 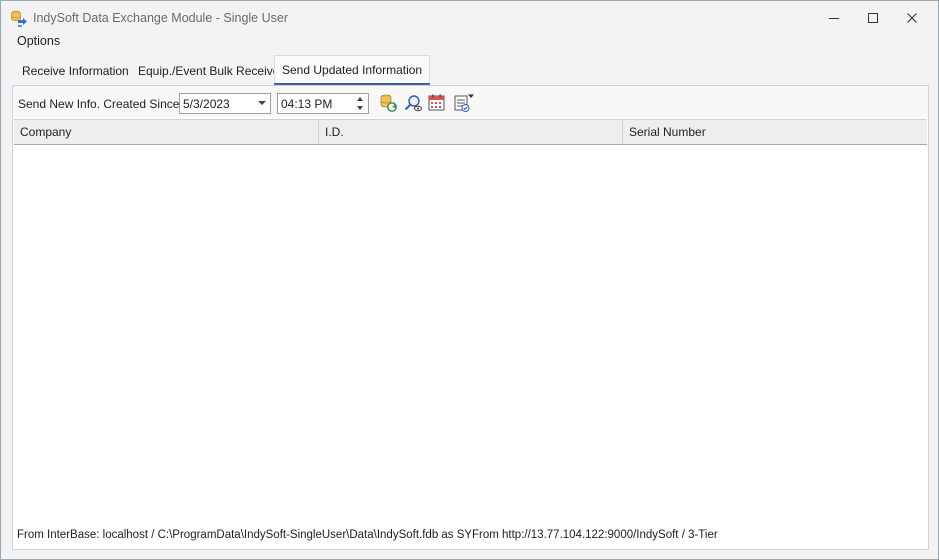 I want to click on tab-send-updated-information: Send Updated Information, so click(x=352, y=70).